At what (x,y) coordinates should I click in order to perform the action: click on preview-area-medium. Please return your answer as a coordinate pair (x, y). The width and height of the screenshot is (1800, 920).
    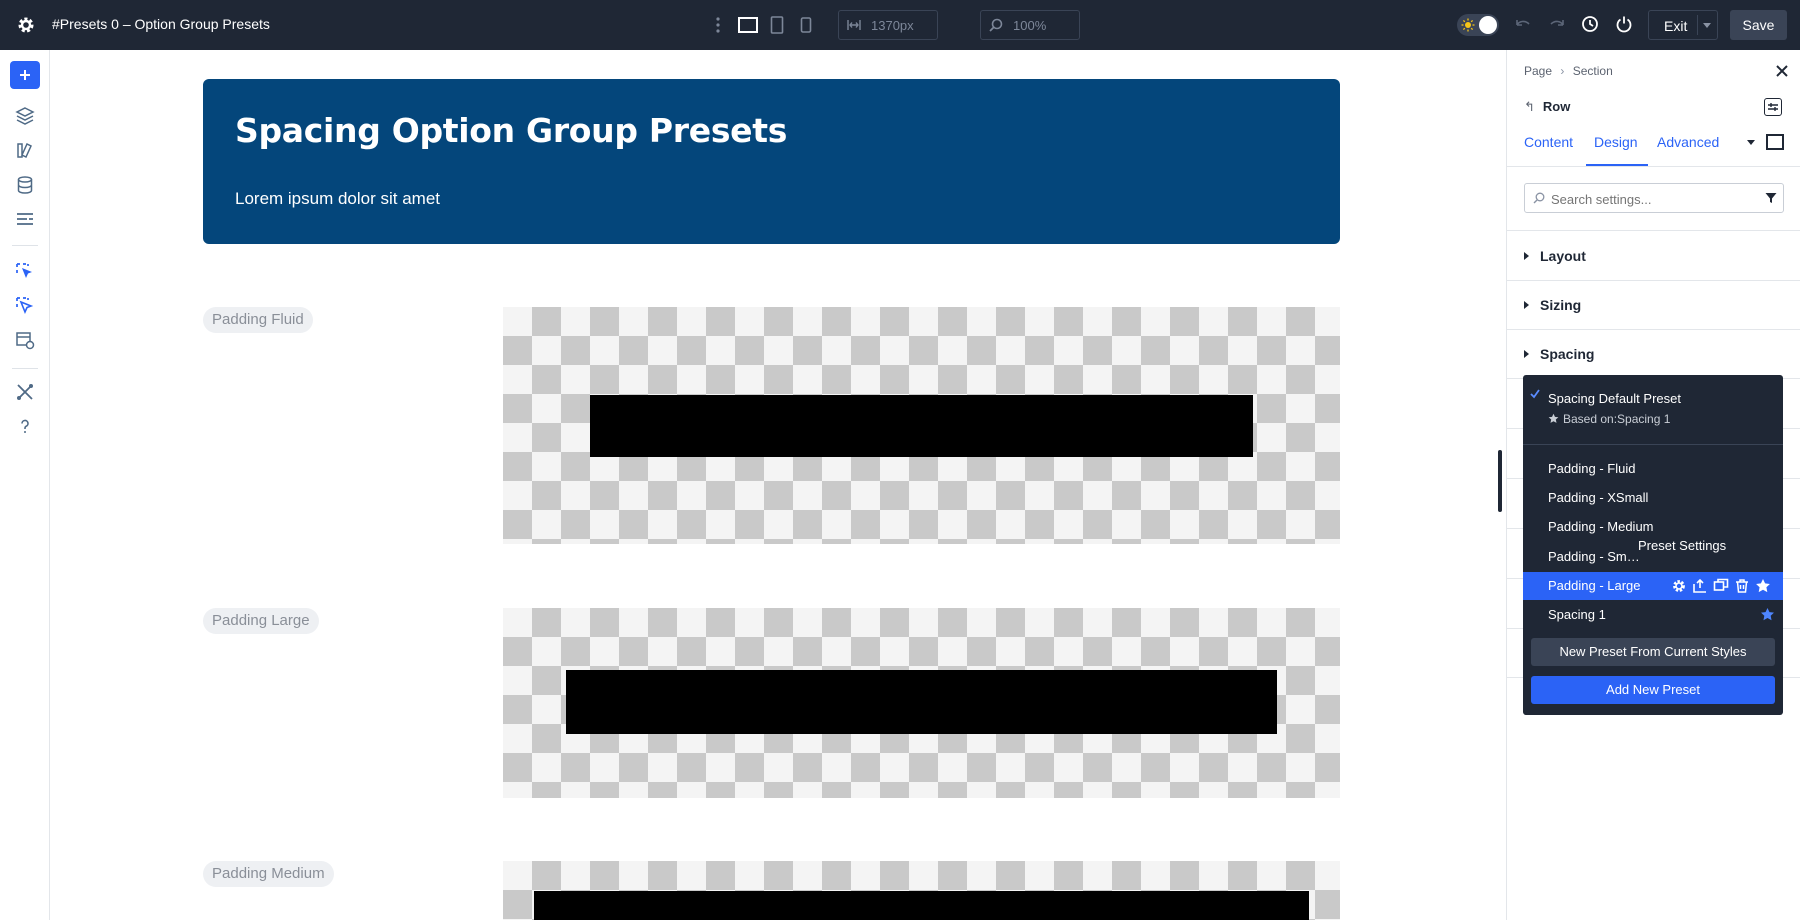
    Looking at the image, I should click on (921, 890).